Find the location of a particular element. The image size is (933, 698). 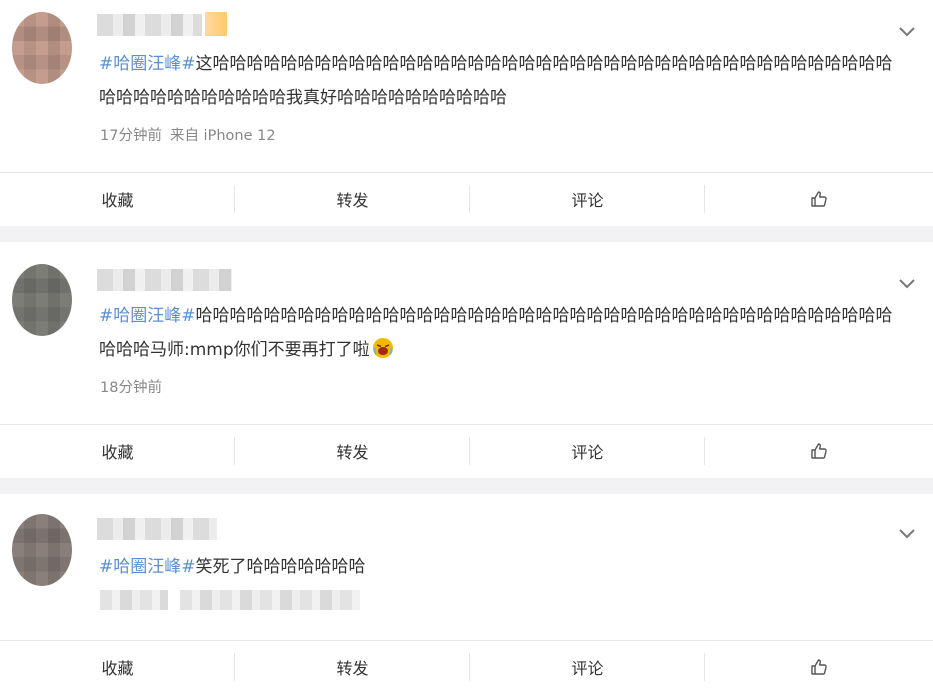

post-meta: 18分钟前 is located at coordinates (131, 386).